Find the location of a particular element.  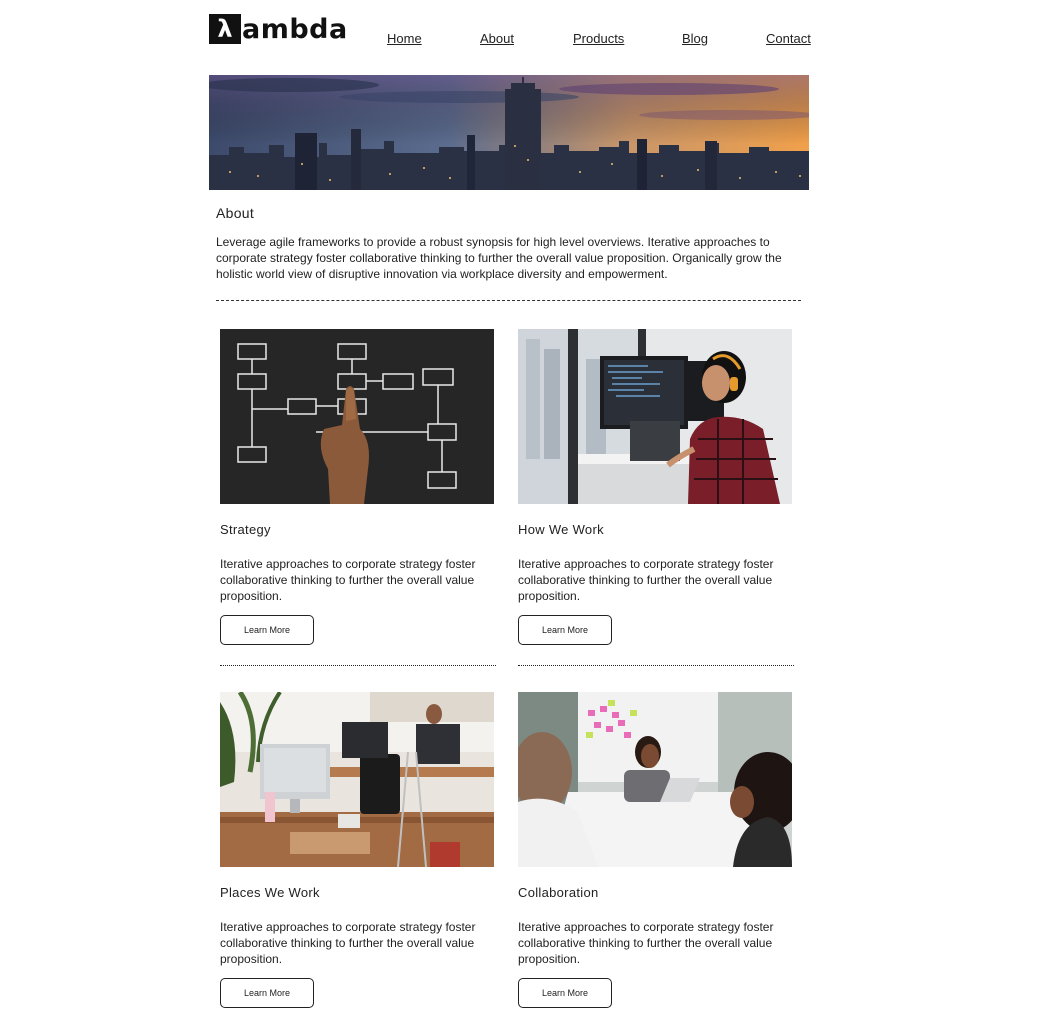

strategy-image is located at coordinates (357, 416).